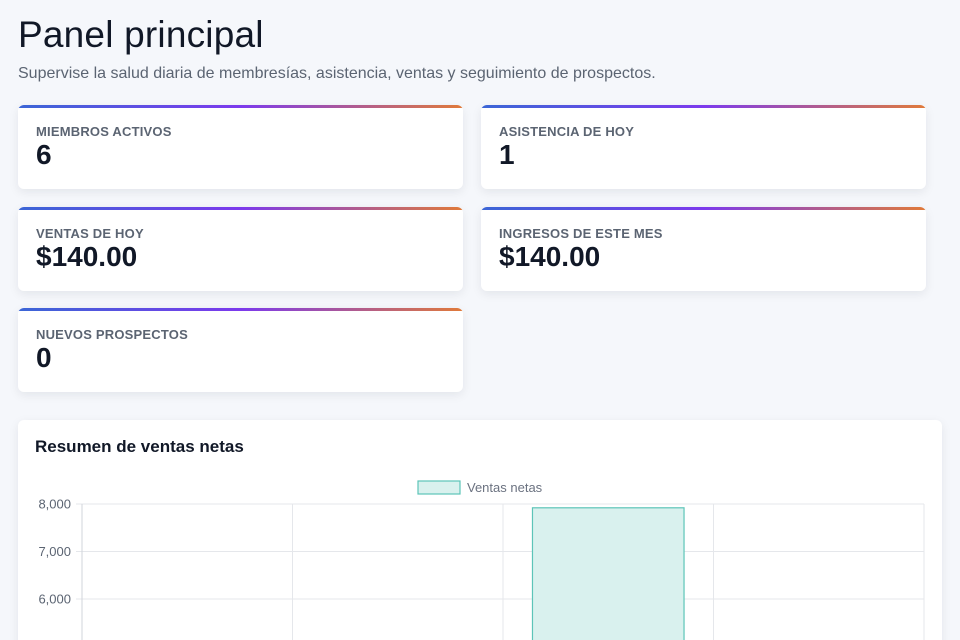 This screenshot has width=960, height=640. Describe the element at coordinates (608, 573) in the screenshot. I see `bar` at that location.